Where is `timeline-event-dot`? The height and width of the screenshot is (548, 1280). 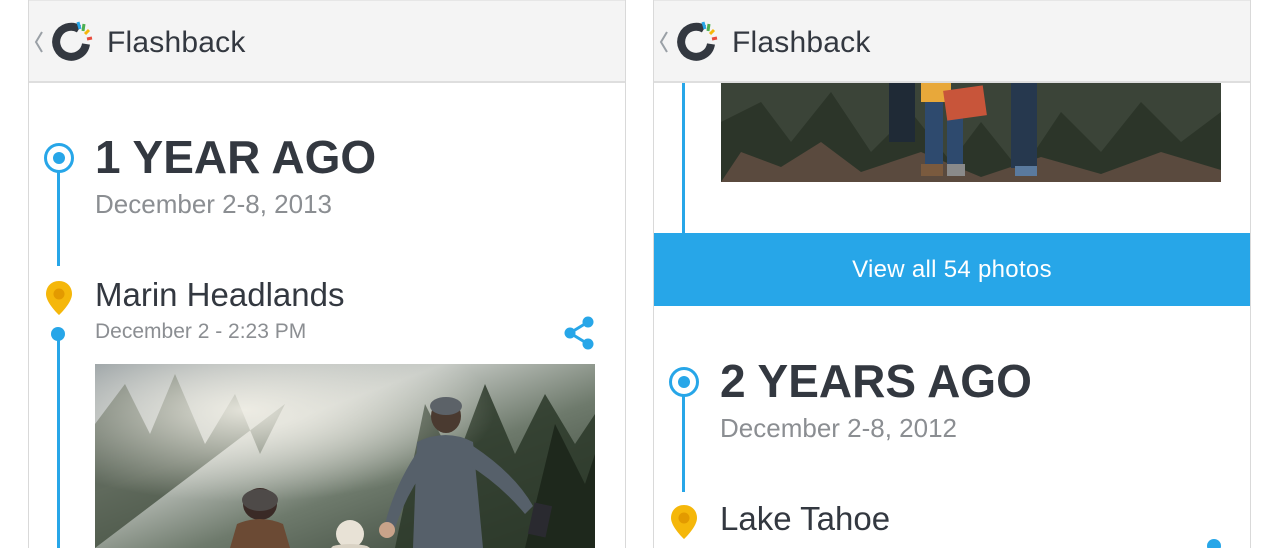
timeline-event-dot is located at coordinates (58, 334).